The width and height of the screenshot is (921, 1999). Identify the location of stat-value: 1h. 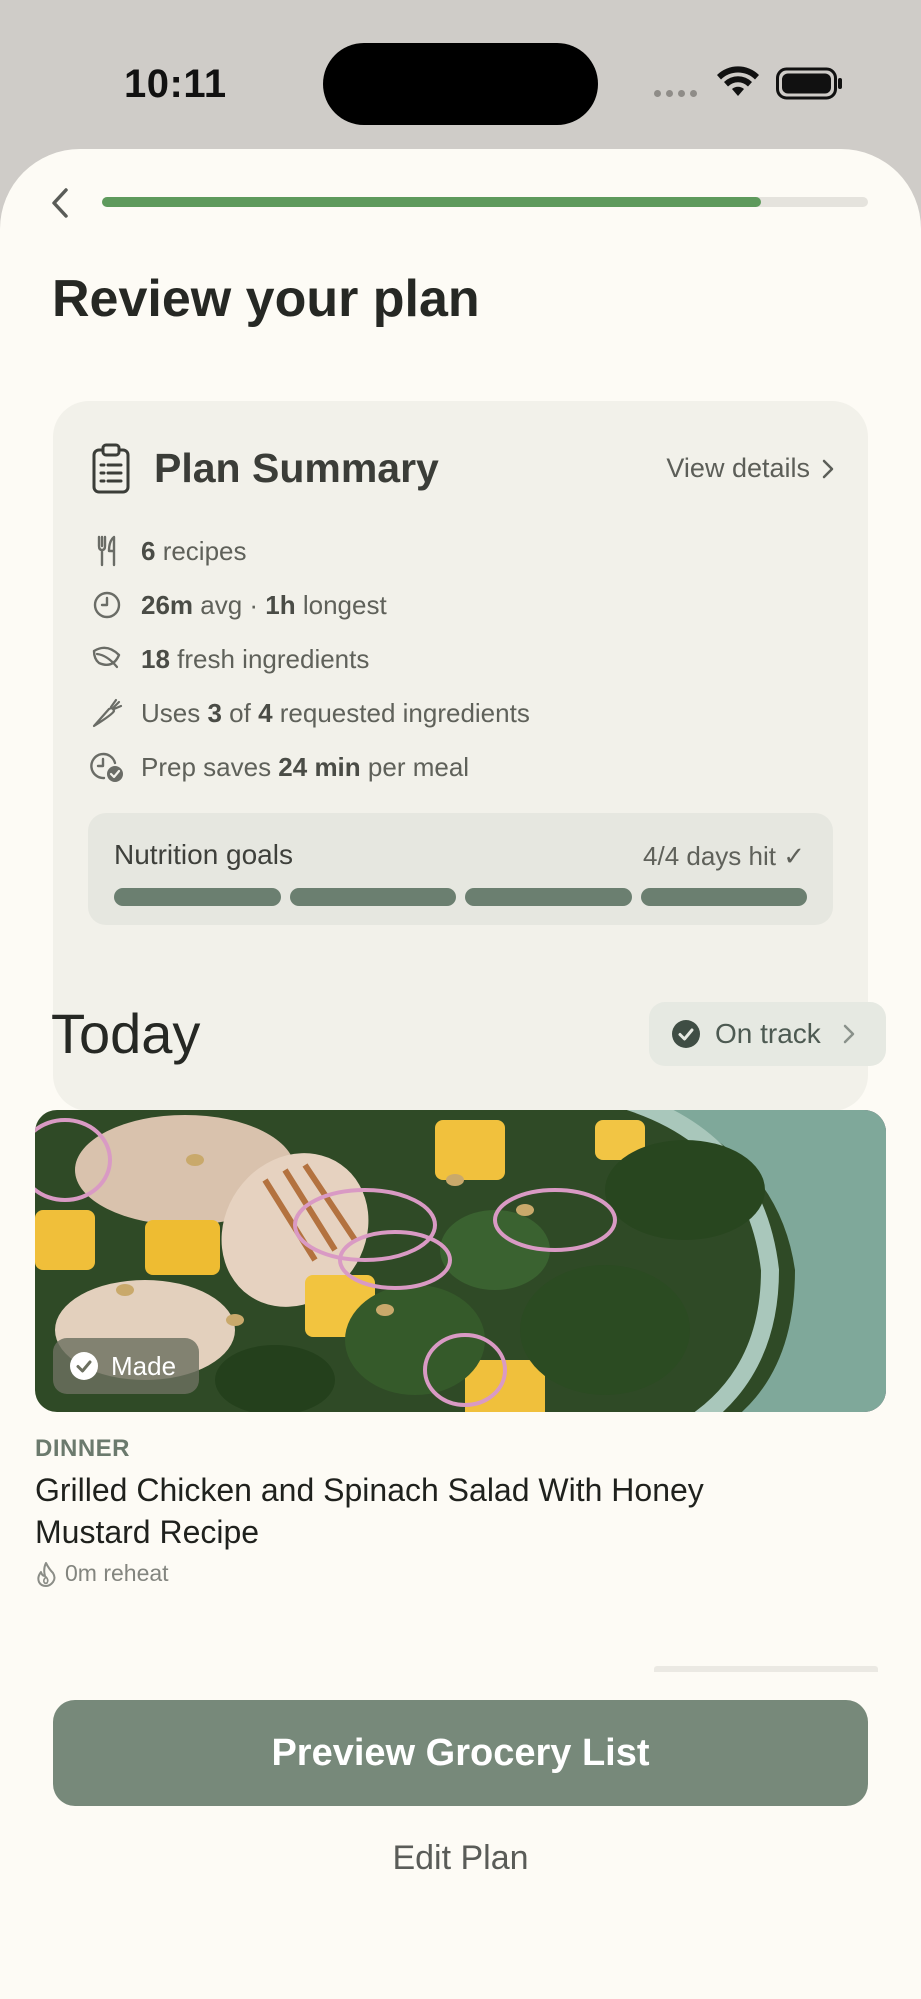
(280, 604).